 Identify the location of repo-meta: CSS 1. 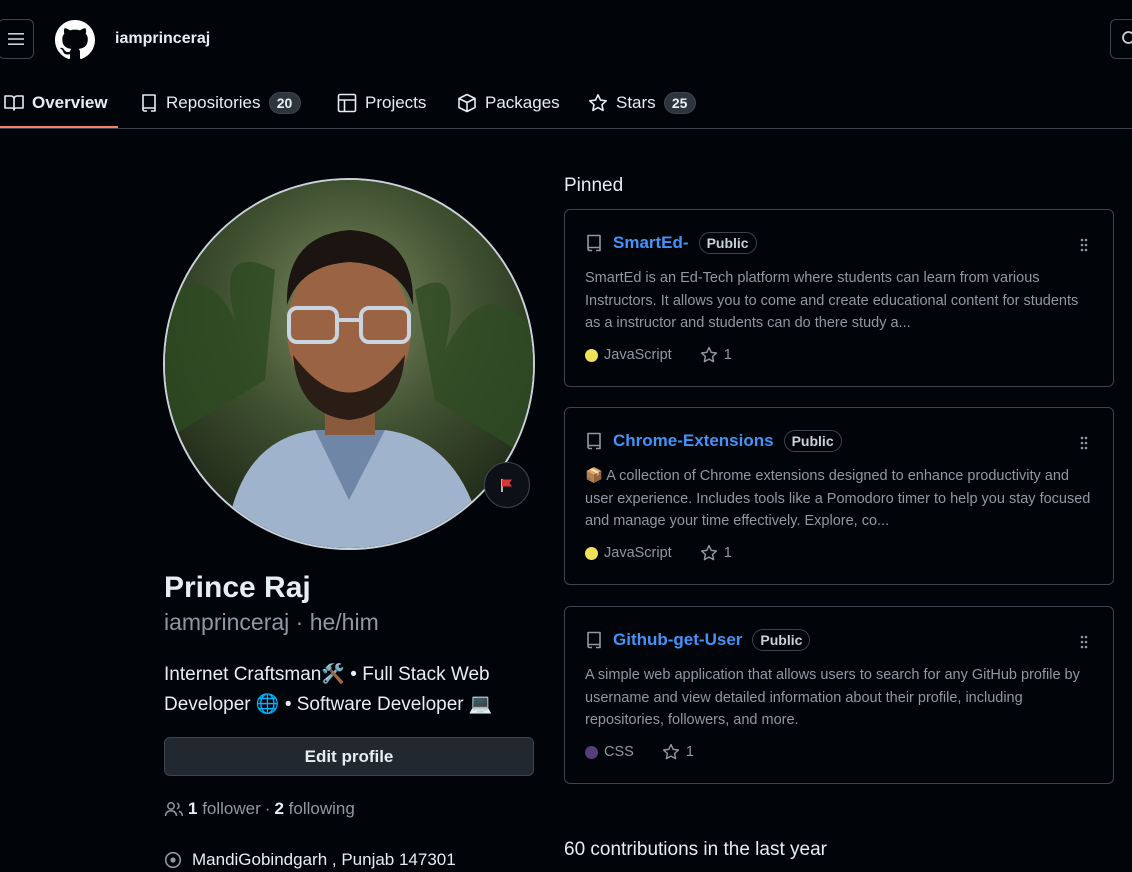
(639, 752).